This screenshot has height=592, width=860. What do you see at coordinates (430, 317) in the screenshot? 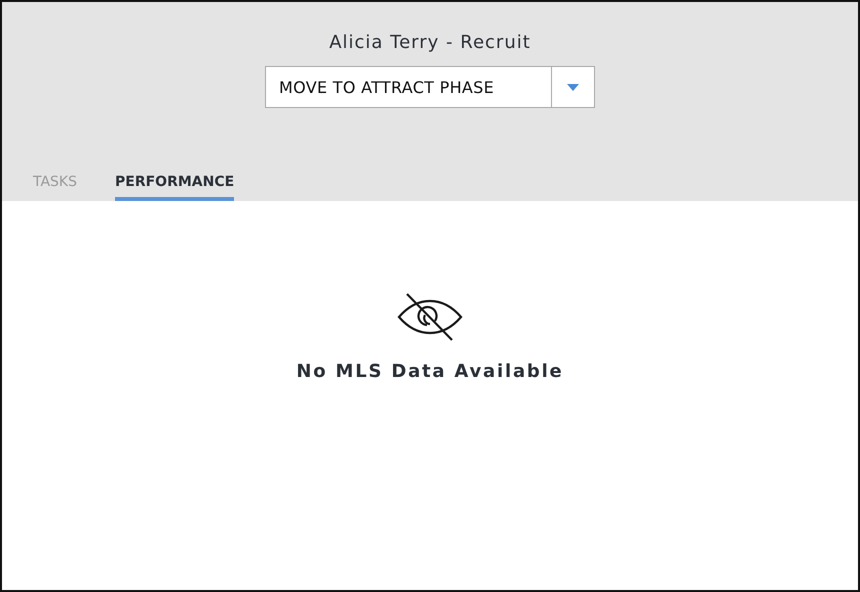
I see `hidden-eye-icon` at bounding box center [430, 317].